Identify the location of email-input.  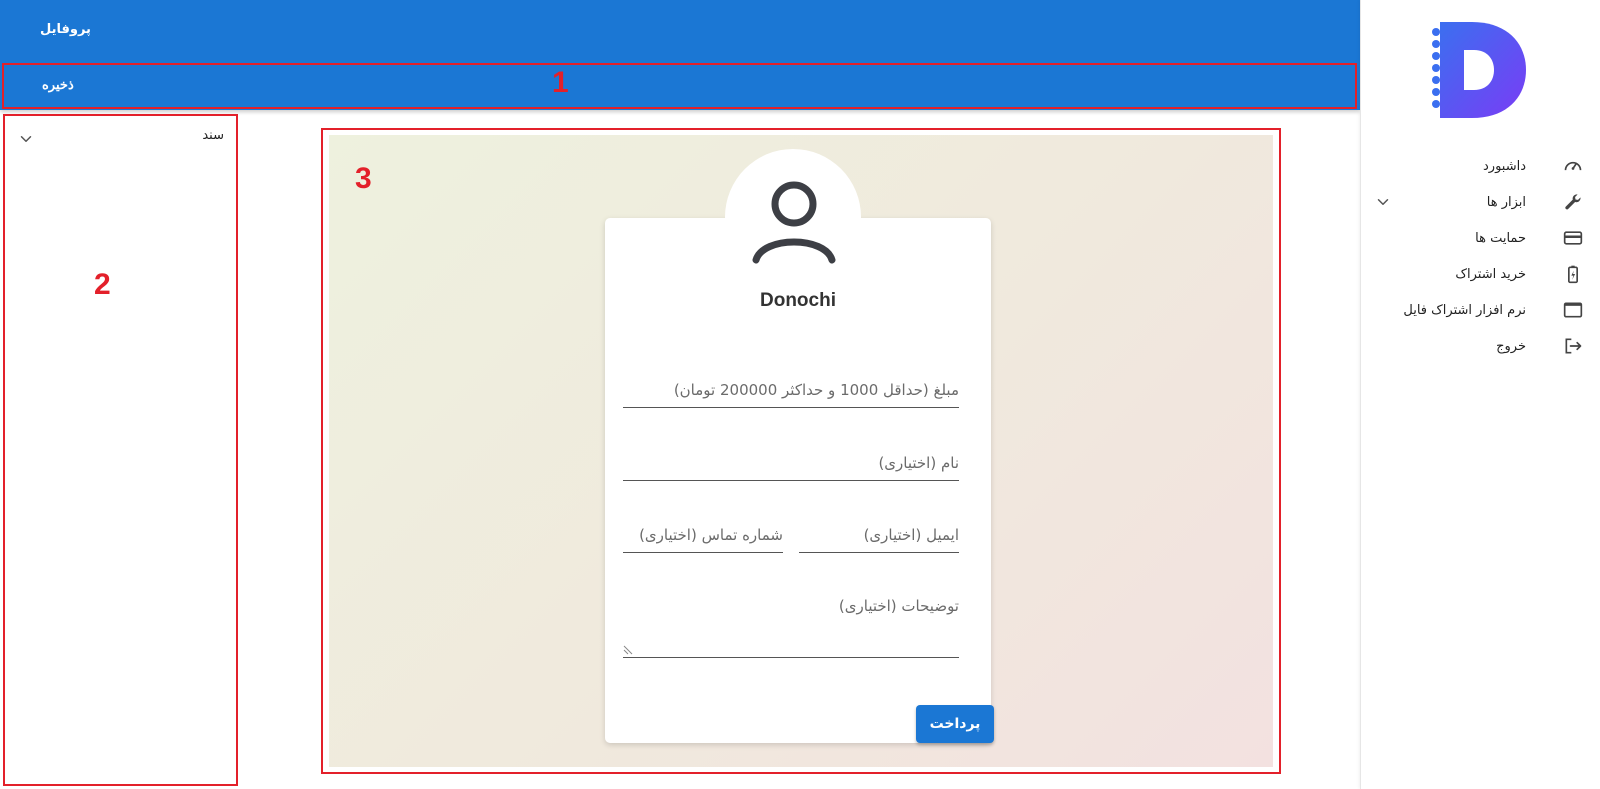
(879, 539).